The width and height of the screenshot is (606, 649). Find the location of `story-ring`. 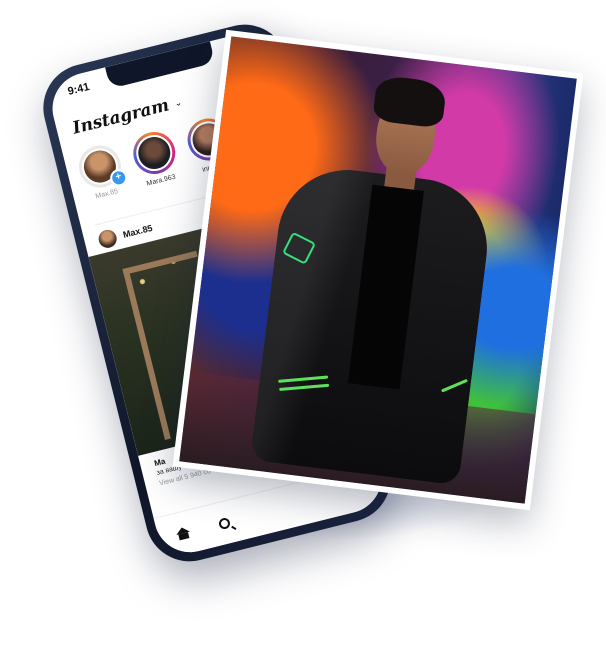

story-ring is located at coordinates (154, 153).